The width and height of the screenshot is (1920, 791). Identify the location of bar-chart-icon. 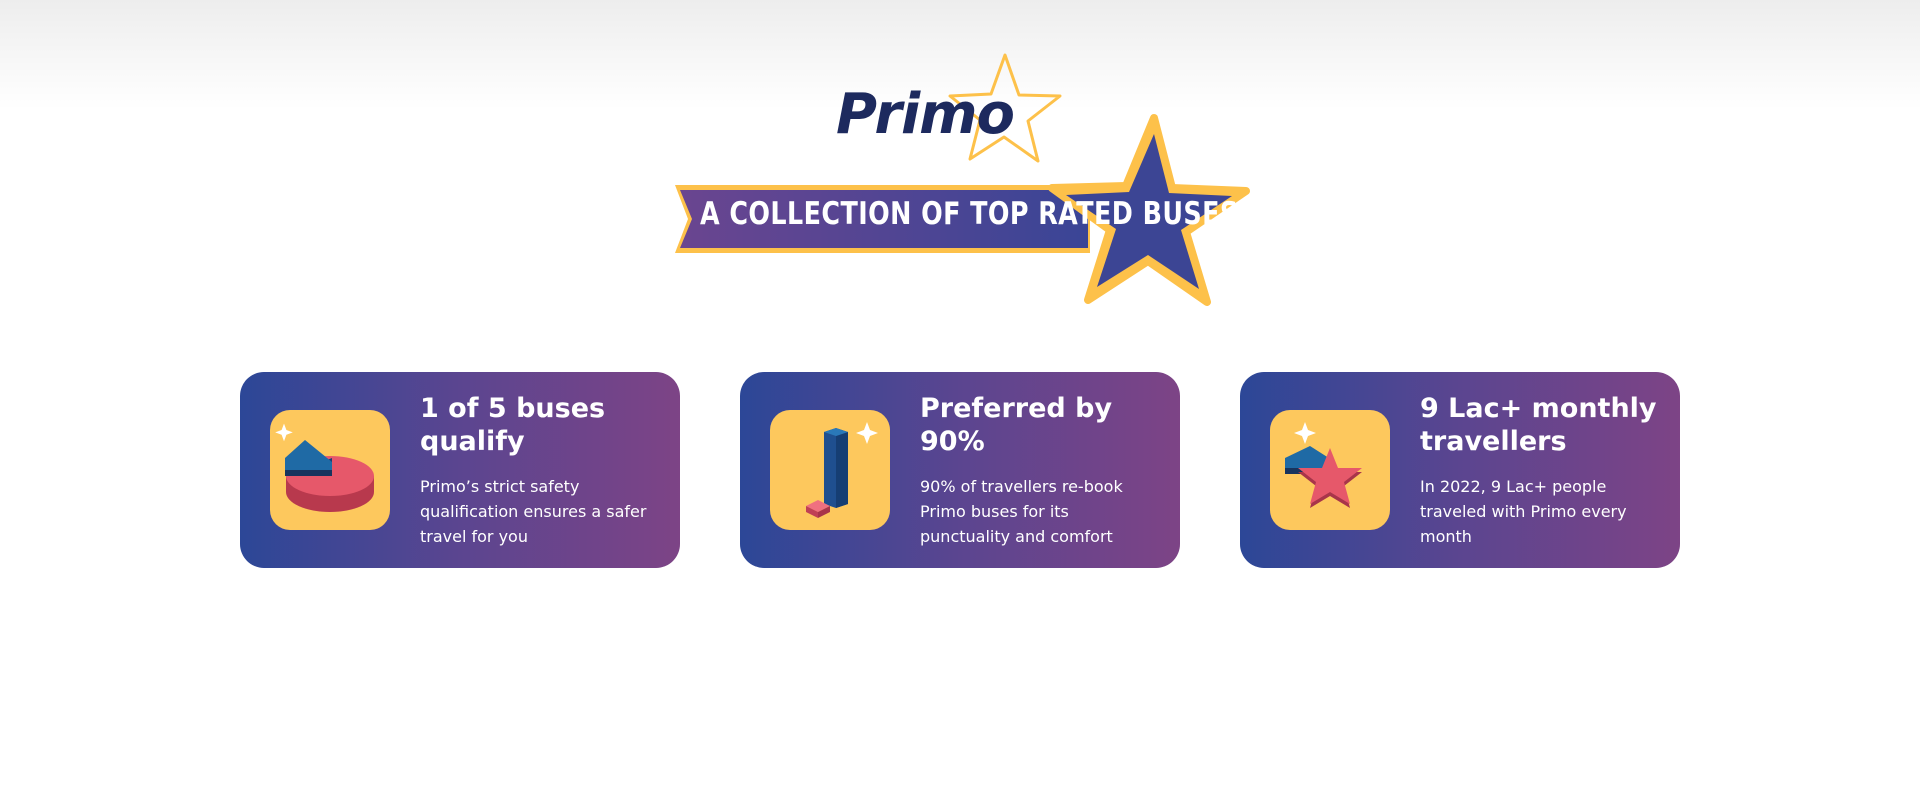
(830, 470).